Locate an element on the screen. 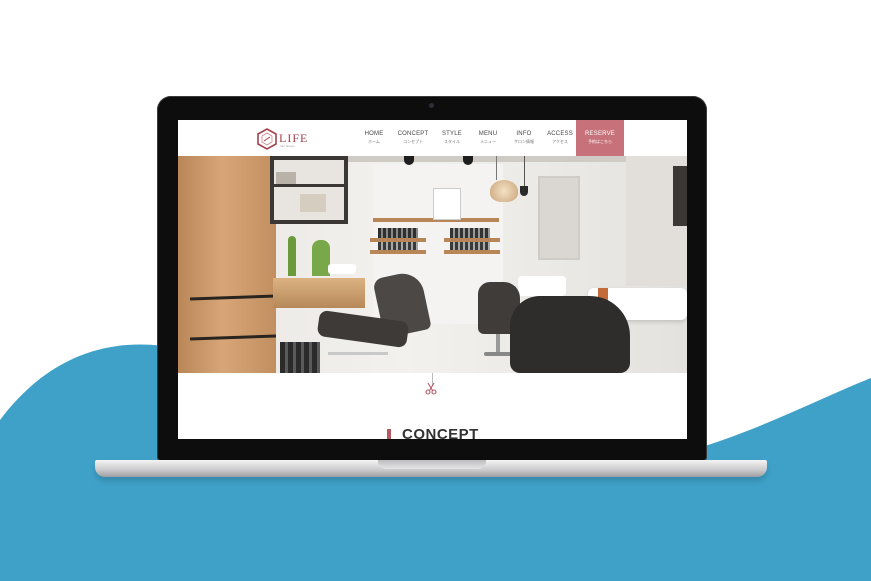 The image size is (871, 581). logo-tagline: hair design is located at coordinates (287, 146).